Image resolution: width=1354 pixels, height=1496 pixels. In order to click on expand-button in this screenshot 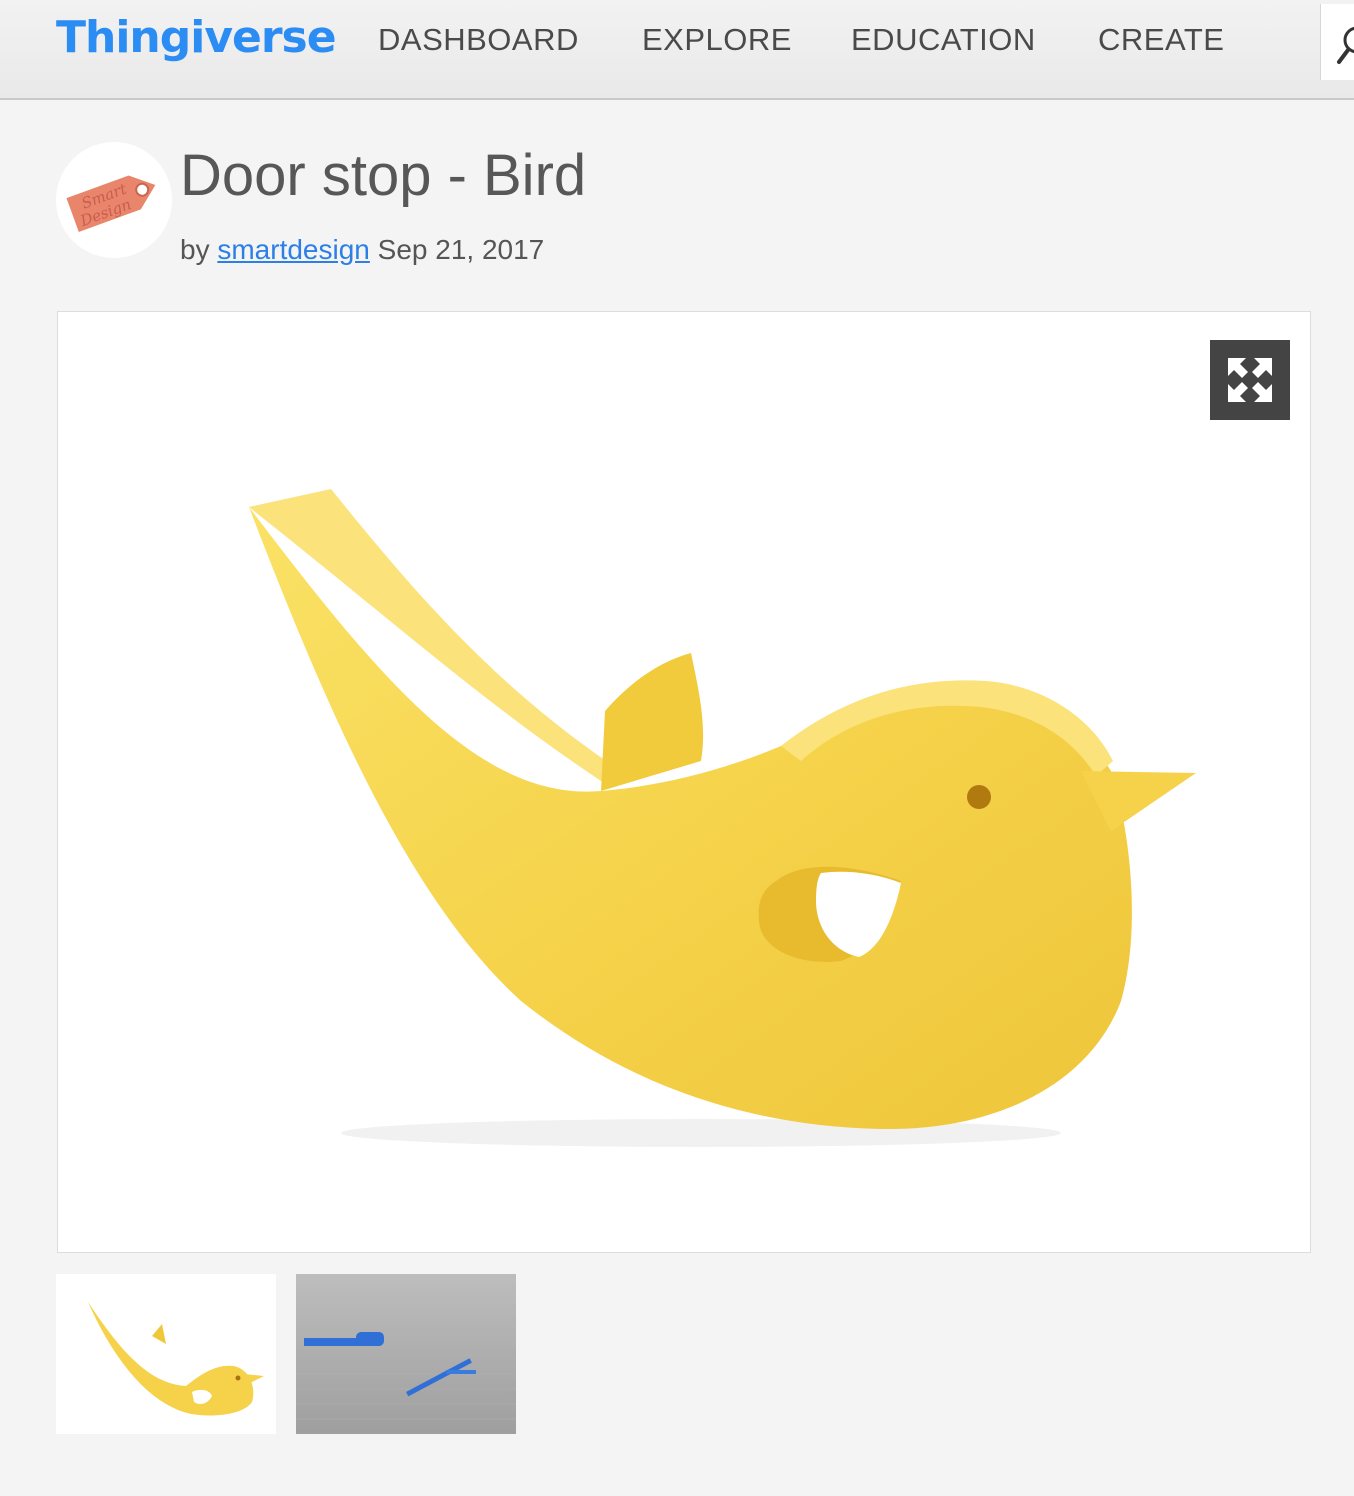, I will do `click(1250, 380)`.